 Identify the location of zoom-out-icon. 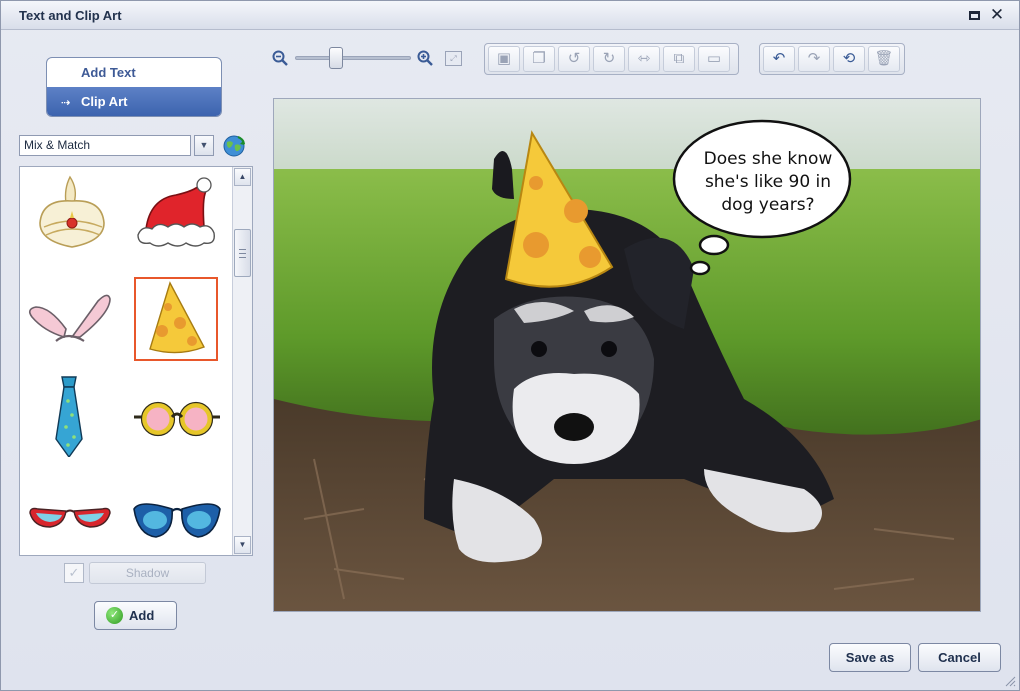
(280, 58).